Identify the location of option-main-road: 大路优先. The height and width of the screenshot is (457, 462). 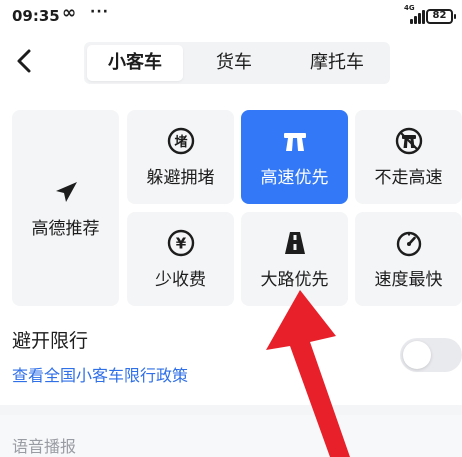
(294, 259).